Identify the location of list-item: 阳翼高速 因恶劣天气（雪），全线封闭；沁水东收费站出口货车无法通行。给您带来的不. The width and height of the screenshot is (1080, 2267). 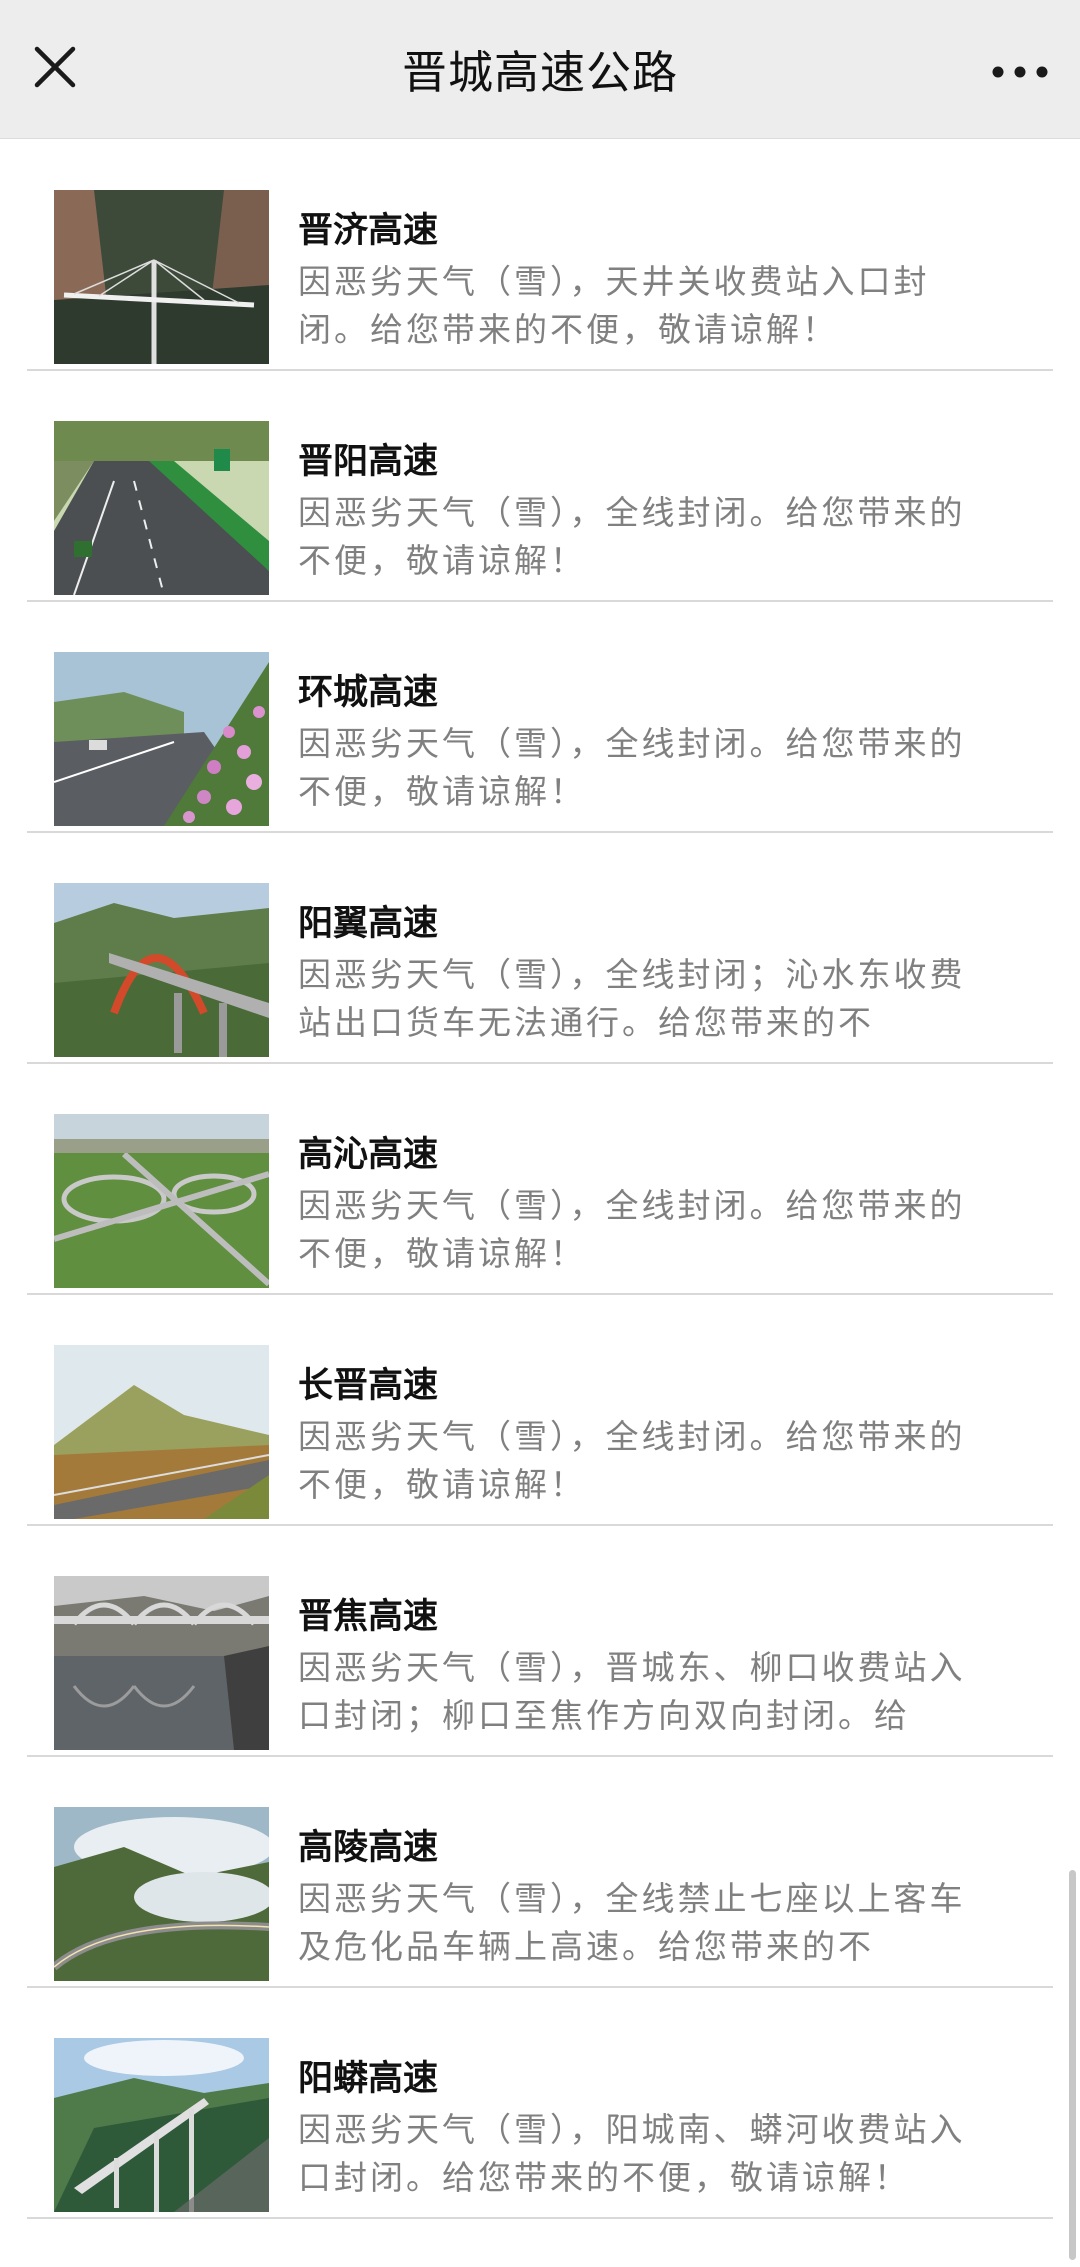
(540, 948).